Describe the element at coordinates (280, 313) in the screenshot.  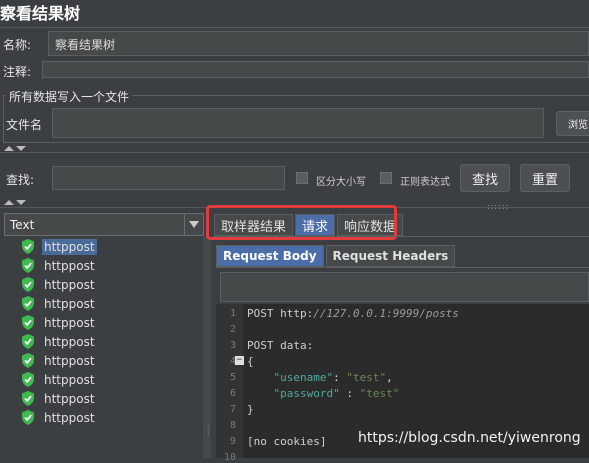
I see `code-token: POST http:` at that location.